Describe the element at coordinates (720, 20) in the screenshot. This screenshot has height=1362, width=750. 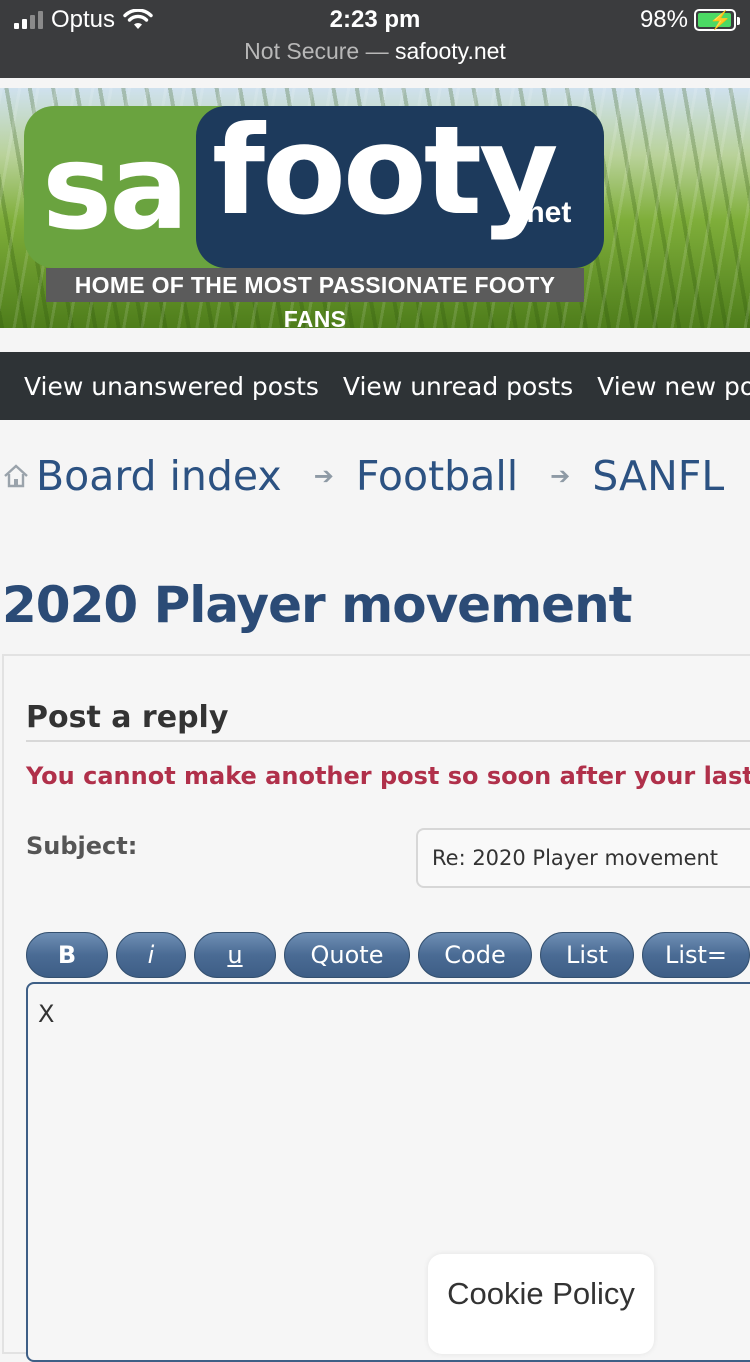
I see `charging-bolt-icon: ⚡` at that location.